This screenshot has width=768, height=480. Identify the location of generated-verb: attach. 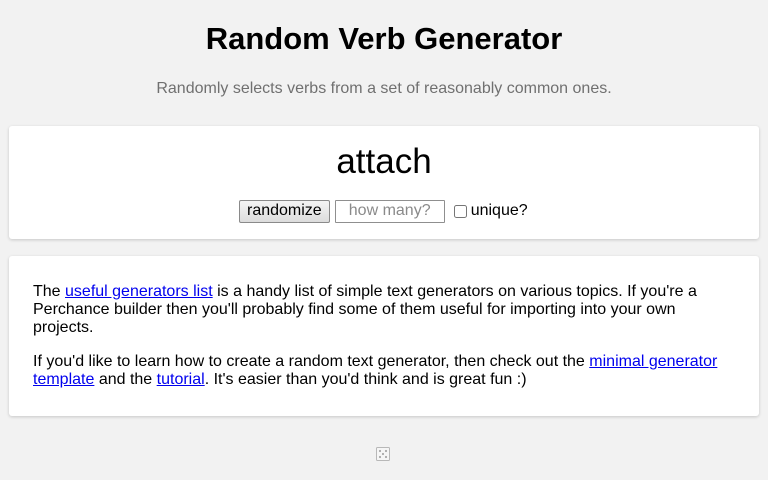
(384, 161).